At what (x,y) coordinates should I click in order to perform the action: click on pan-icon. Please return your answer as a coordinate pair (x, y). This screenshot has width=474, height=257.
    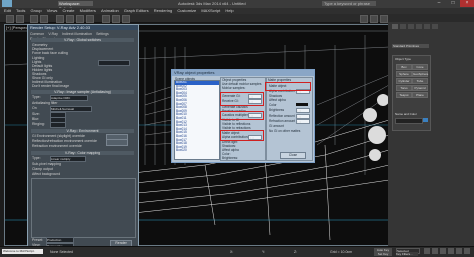
    Looking at the image, I should click on (451, 251).